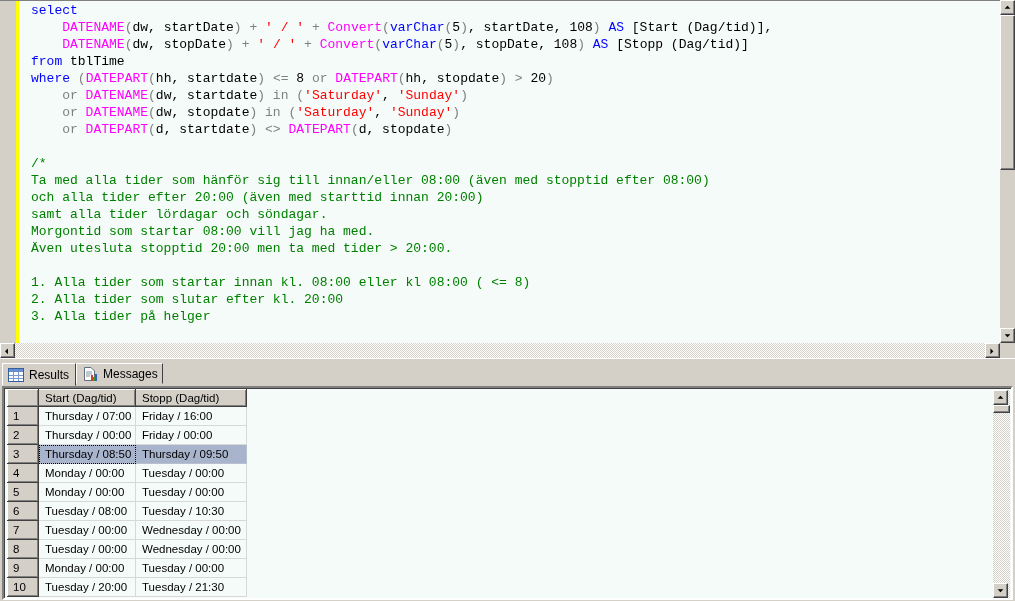 The image size is (1015, 601). What do you see at coordinates (87, 587) in the screenshot?
I see `table-cell: Tuesday / 20:00` at bounding box center [87, 587].